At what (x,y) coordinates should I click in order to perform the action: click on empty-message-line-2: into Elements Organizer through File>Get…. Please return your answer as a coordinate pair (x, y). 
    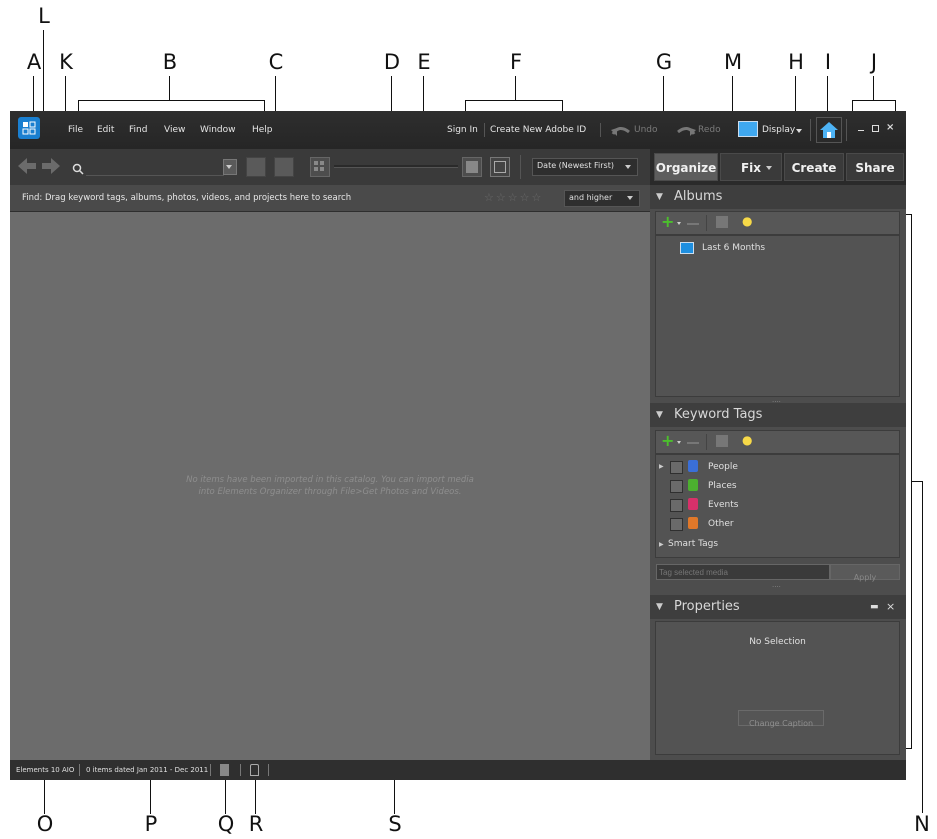
    Looking at the image, I should click on (330, 492).